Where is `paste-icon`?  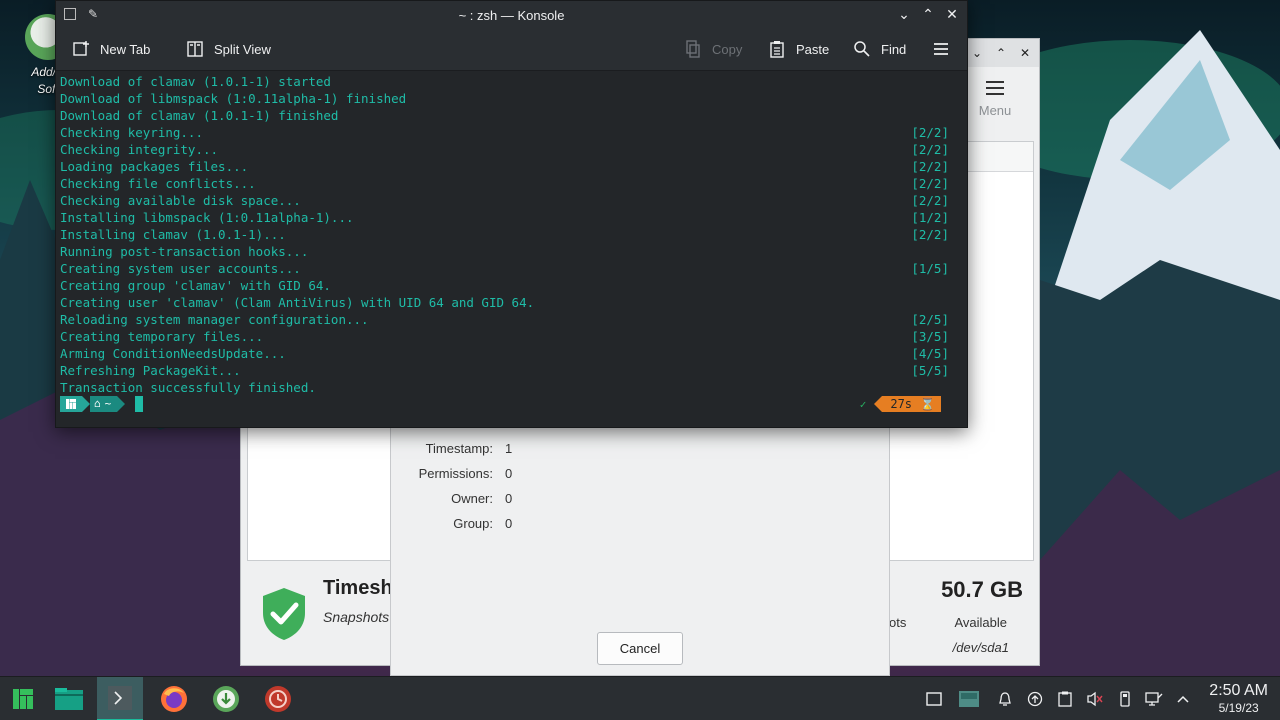
paste-icon is located at coordinates (777, 49).